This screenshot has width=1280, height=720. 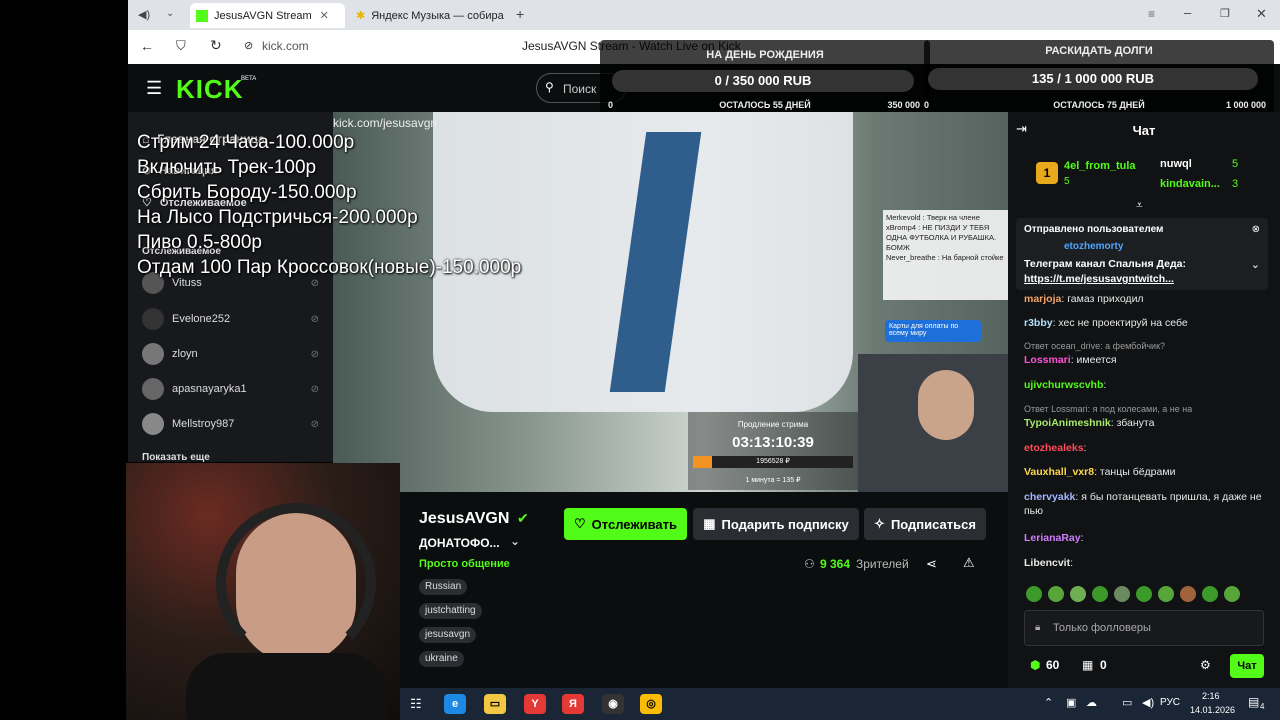 I want to click on expand-icon: ⩡, so click(x=1139, y=205).